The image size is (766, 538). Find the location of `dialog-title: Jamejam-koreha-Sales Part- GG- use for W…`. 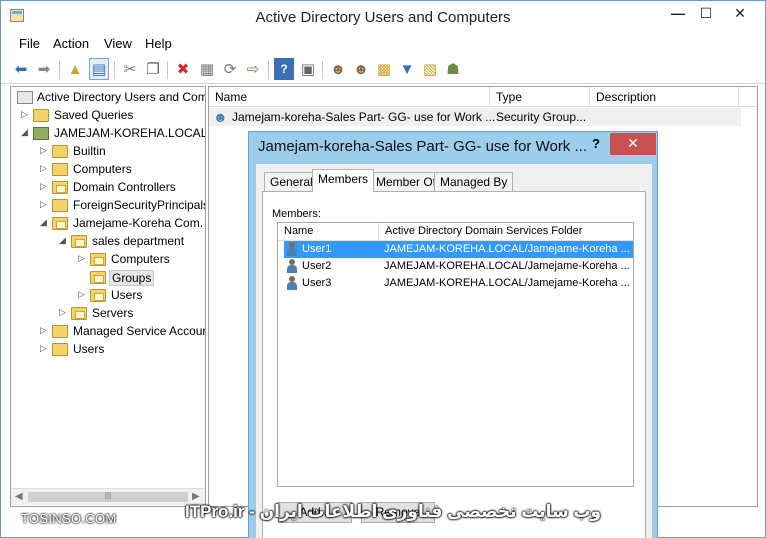

dialog-title: Jamejam-koreha-Sales Part- GG- use for W… is located at coordinates (422, 146).